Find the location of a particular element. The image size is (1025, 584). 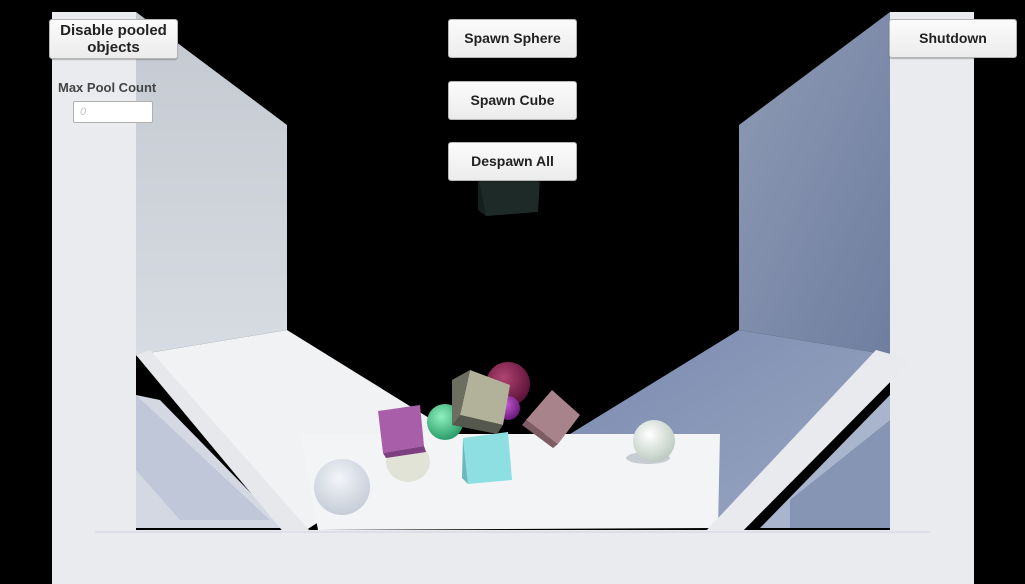

despawn-all-button: Despawn All is located at coordinates (512, 161).